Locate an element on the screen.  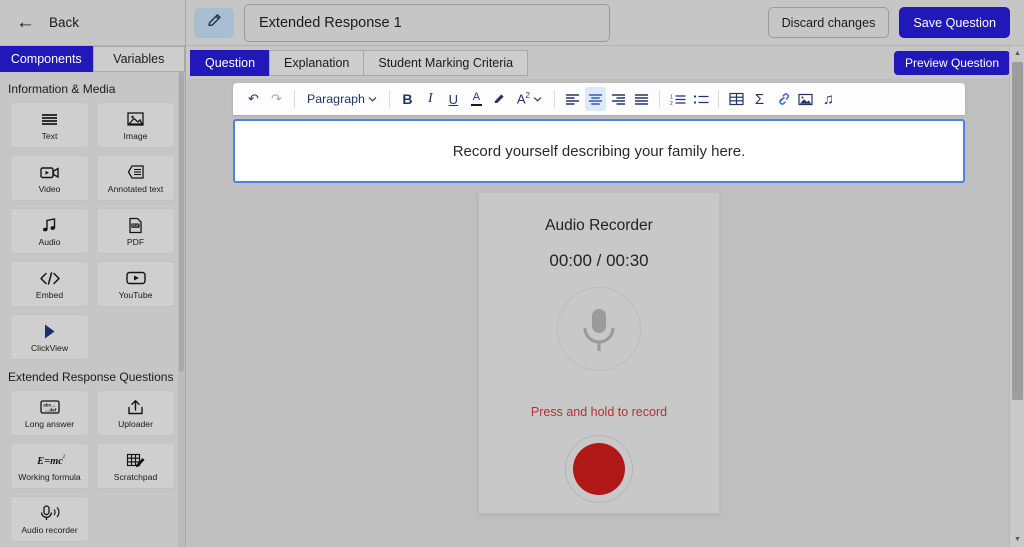
insert-table-button is located at coordinates (736, 99).